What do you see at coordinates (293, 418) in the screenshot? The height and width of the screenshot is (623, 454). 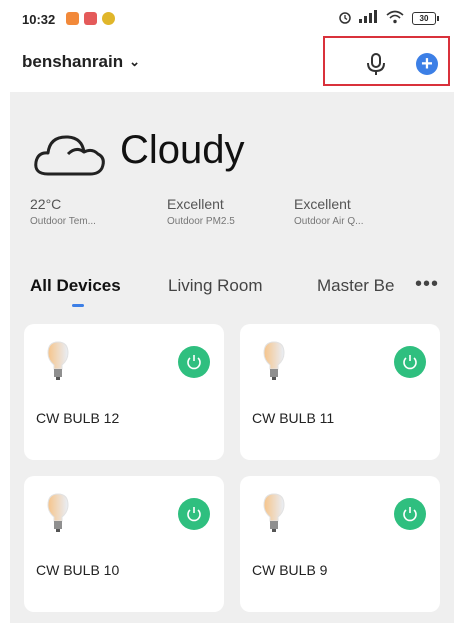 I see `device-name: CW BULB 11` at bounding box center [293, 418].